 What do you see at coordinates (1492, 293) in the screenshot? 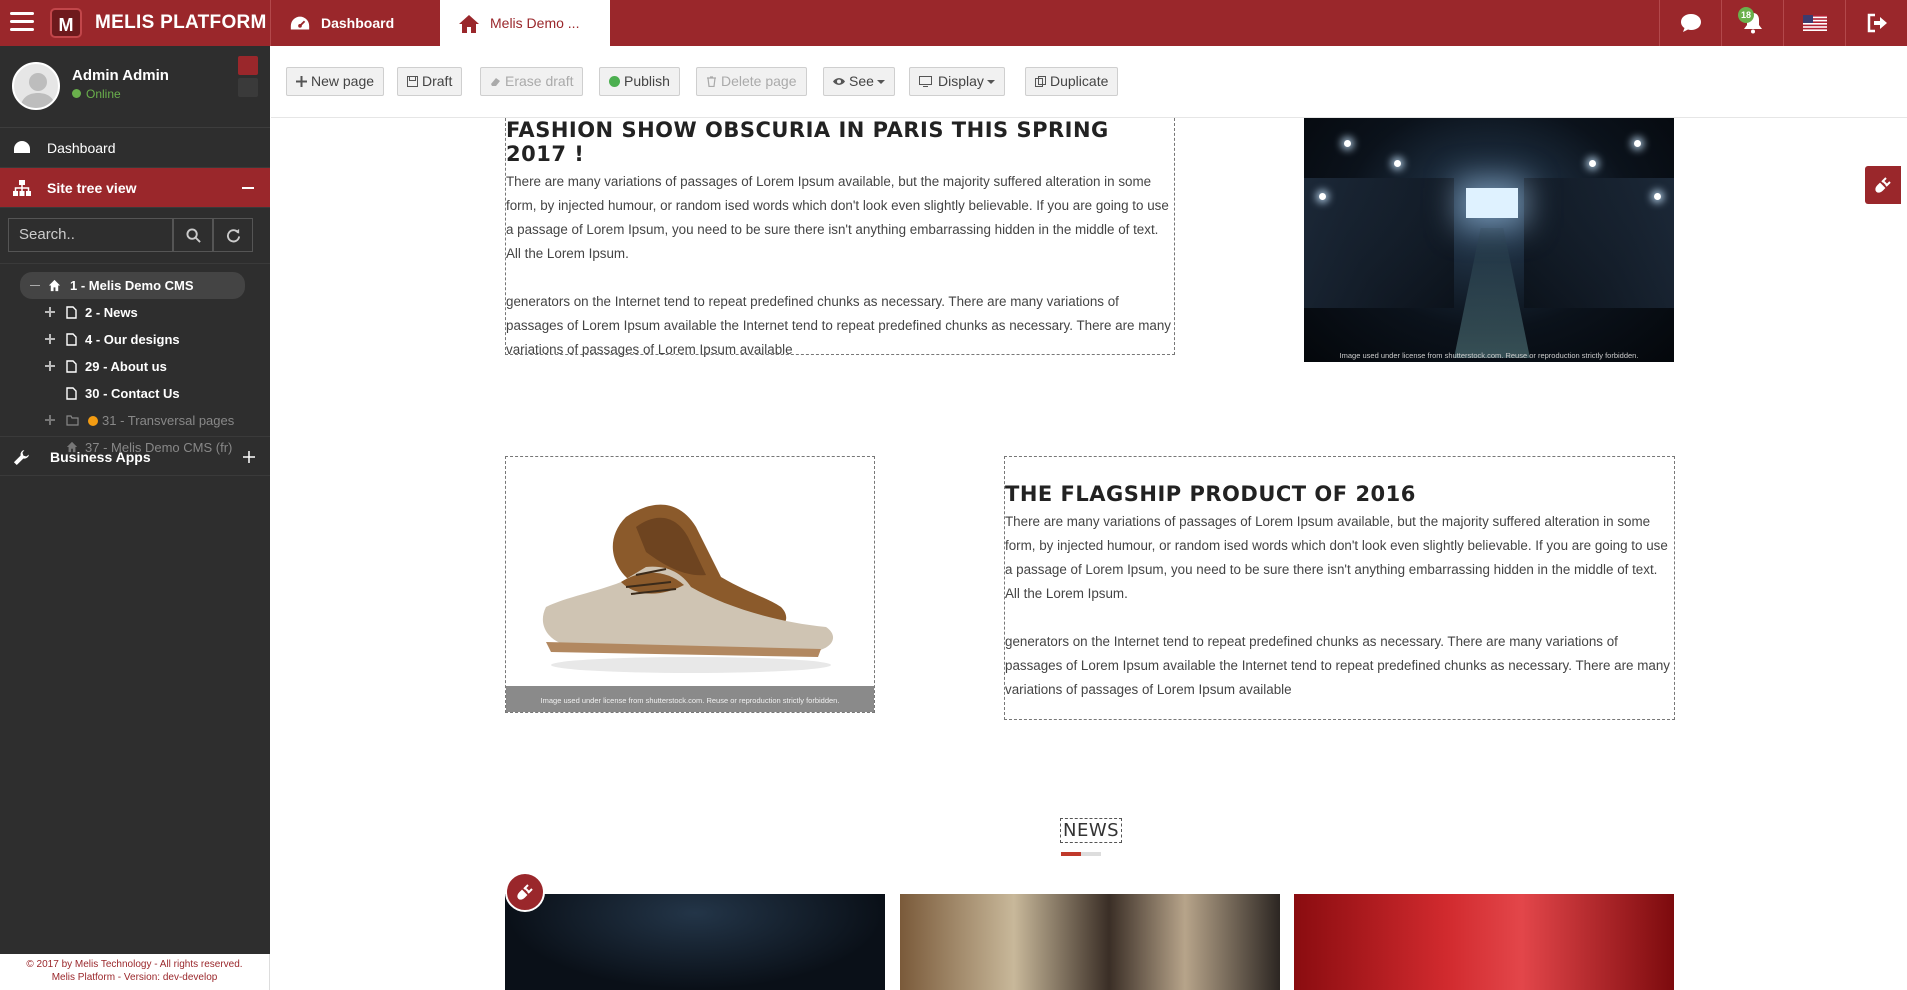
I see `image-runway` at bounding box center [1492, 293].